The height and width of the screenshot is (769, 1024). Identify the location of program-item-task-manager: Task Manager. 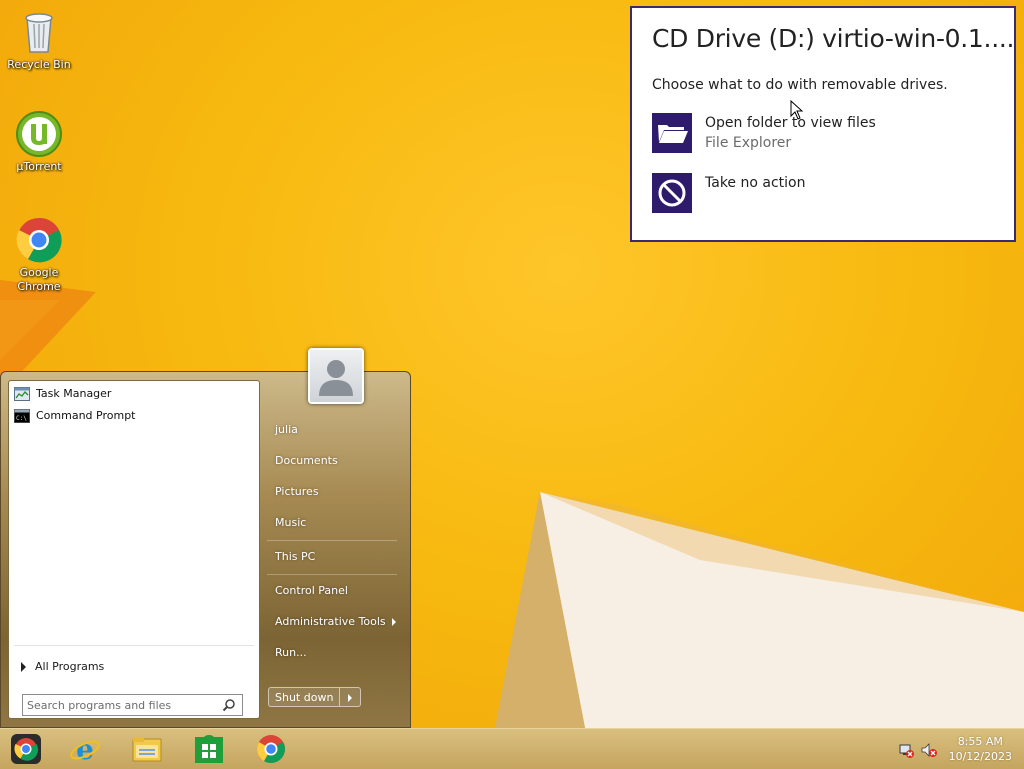
(134, 394).